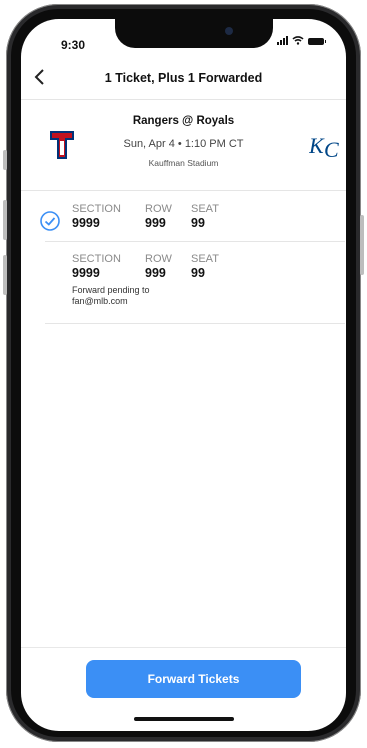 Image resolution: width=367 pixels, height=748 pixels. Describe the element at coordinates (229, 31) in the screenshot. I see `camera-icon` at that location.